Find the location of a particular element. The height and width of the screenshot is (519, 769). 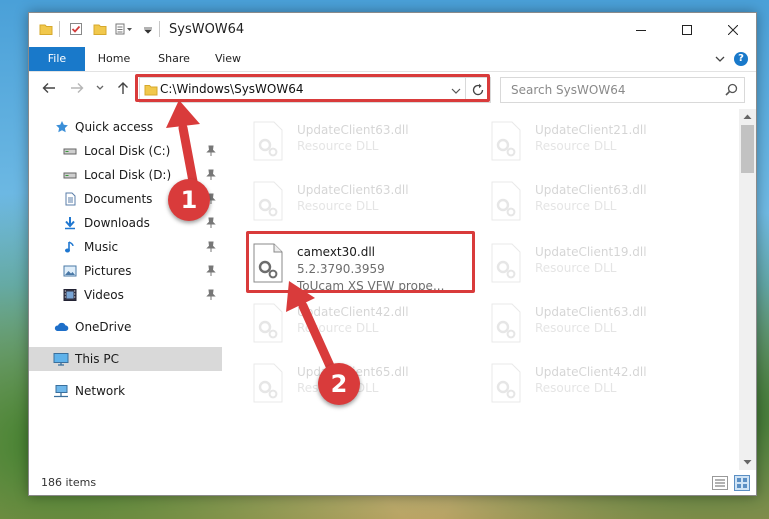

arrow-to-file is located at coordinates (310, 326).